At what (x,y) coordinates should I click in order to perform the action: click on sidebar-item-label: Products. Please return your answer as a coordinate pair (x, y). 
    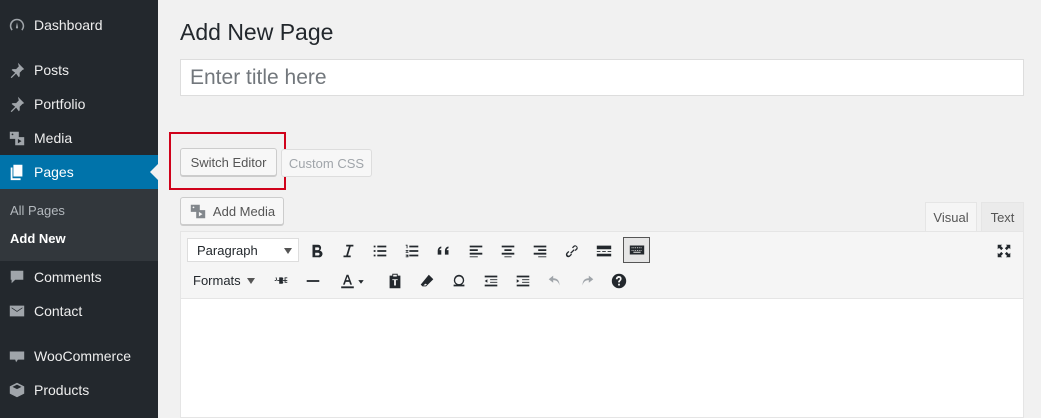
    Looking at the image, I should click on (62, 390).